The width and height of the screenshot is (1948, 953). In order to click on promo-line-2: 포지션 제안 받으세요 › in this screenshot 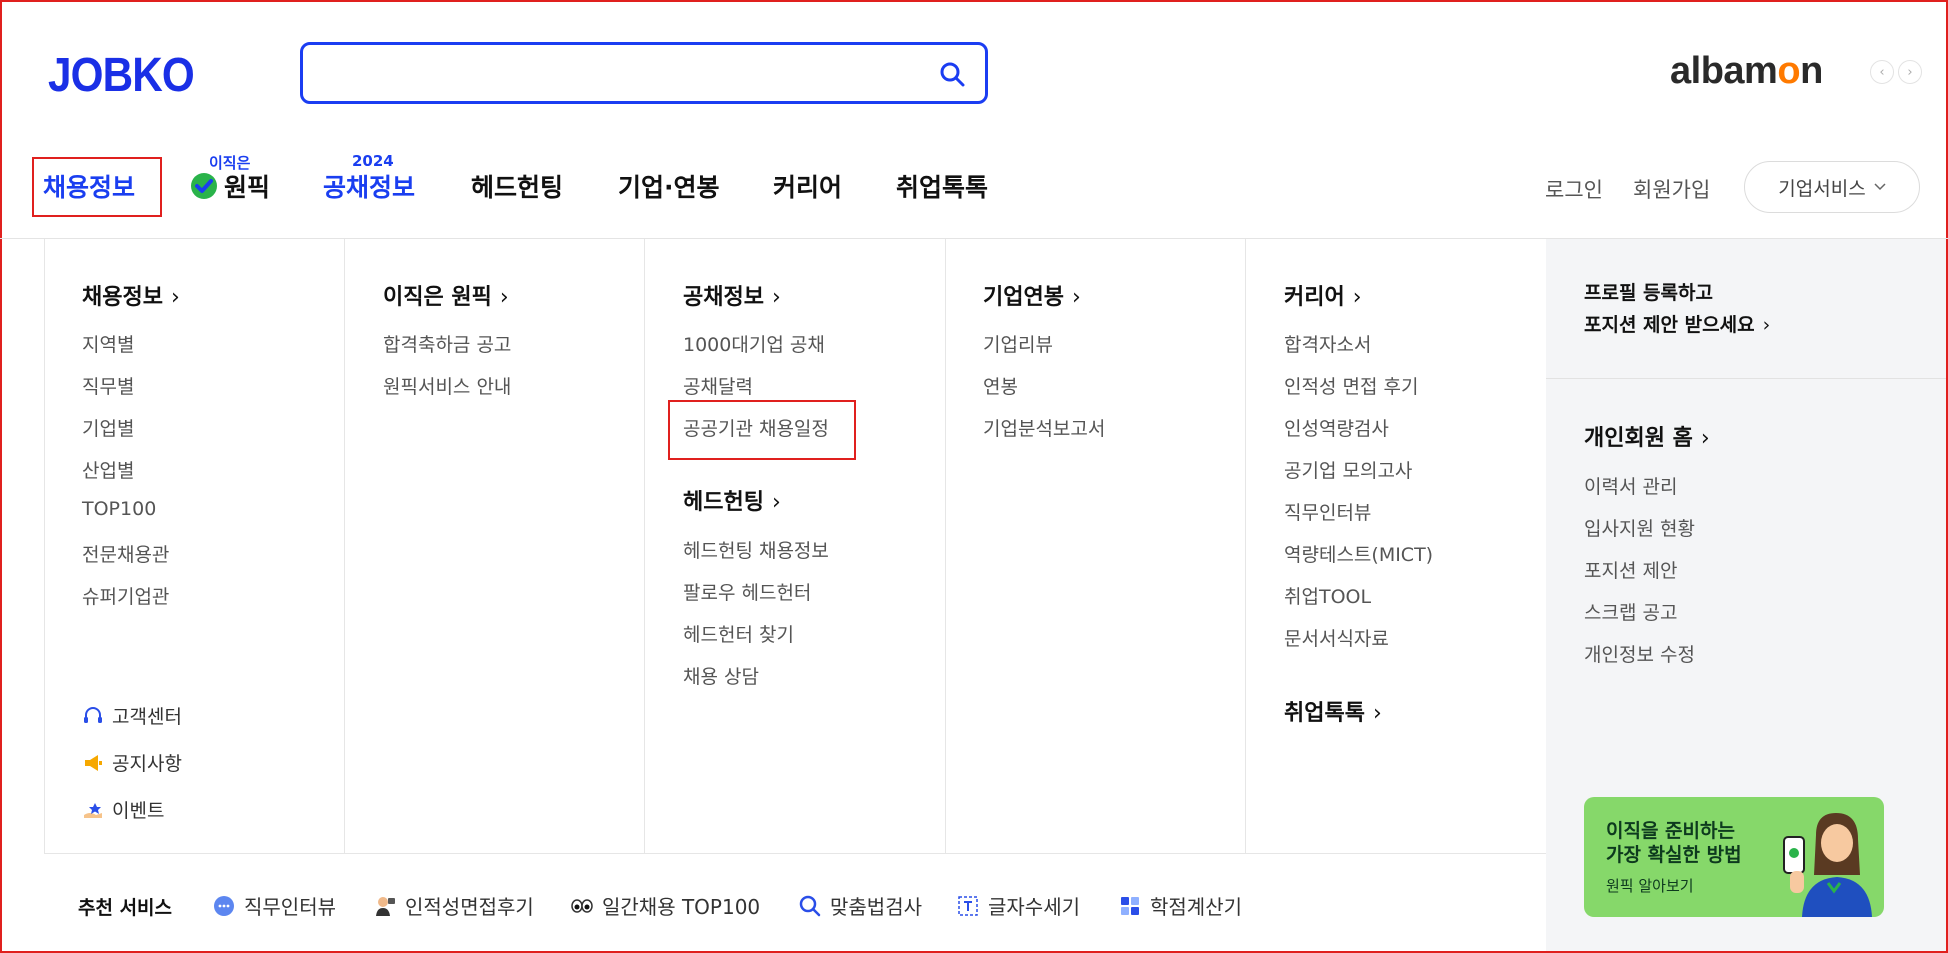, I will do `click(1677, 325)`.